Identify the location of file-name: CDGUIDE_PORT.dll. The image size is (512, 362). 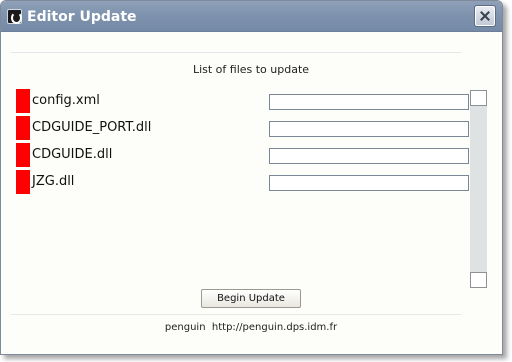
(92, 127).